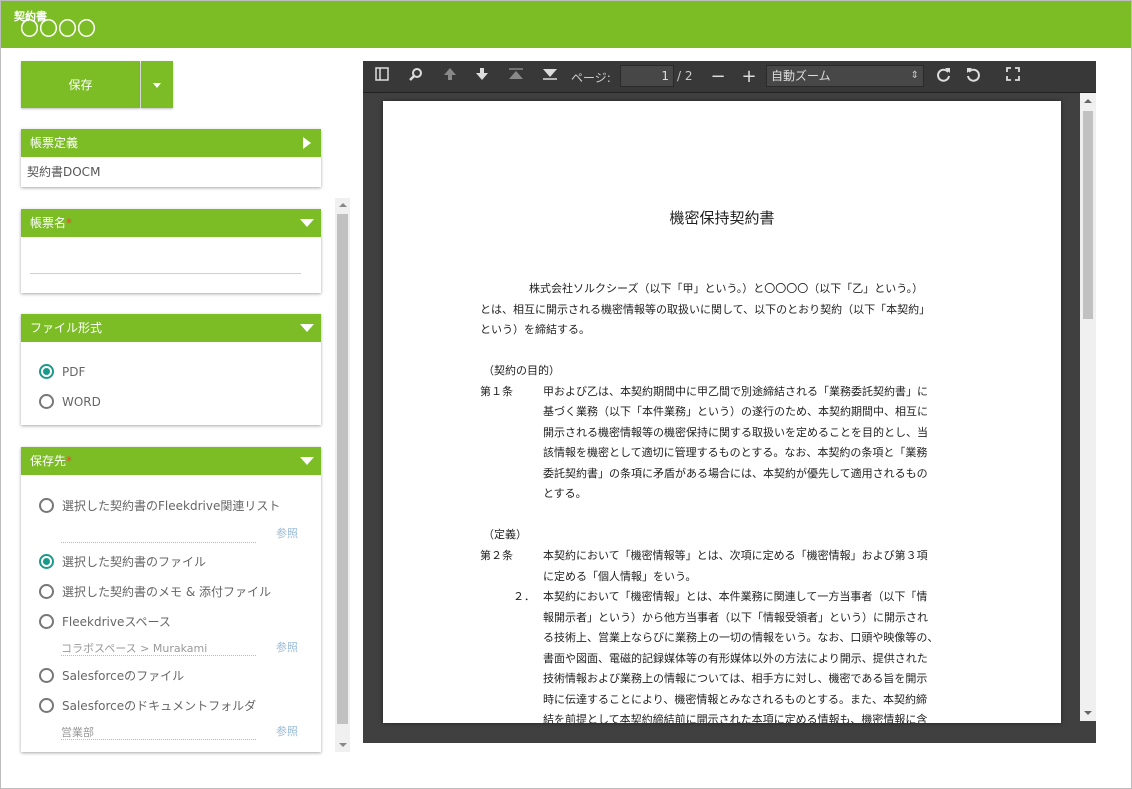  I want to click on triangle-right-icon, so click(307, 143).